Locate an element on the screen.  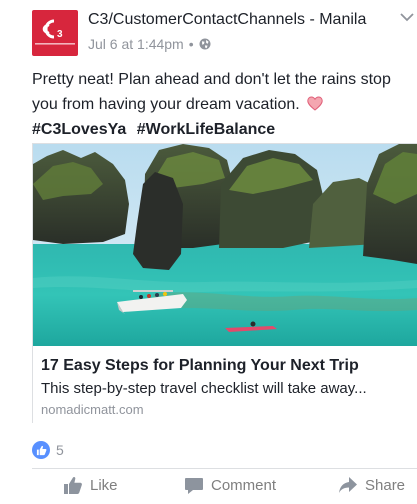
page-name: C3/CustomerContactChannels - Manila is located at coordinates (227, 20).